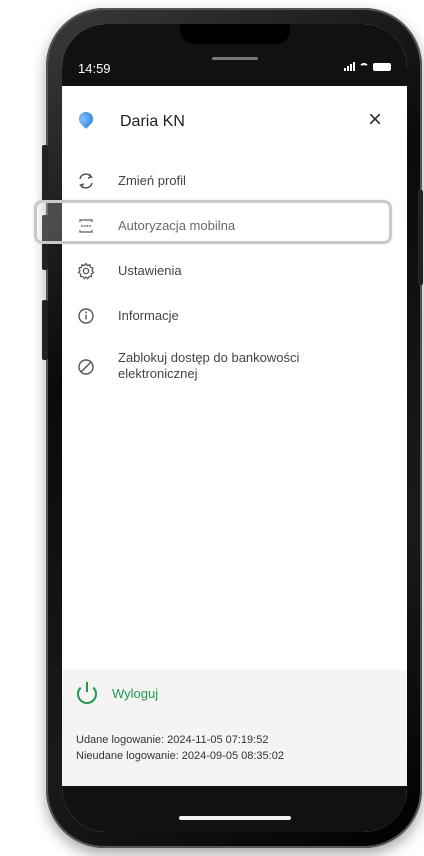 This screenshot has width=424, height=856. I want to click on logout-button: Wyloguj, so click(117, 693).